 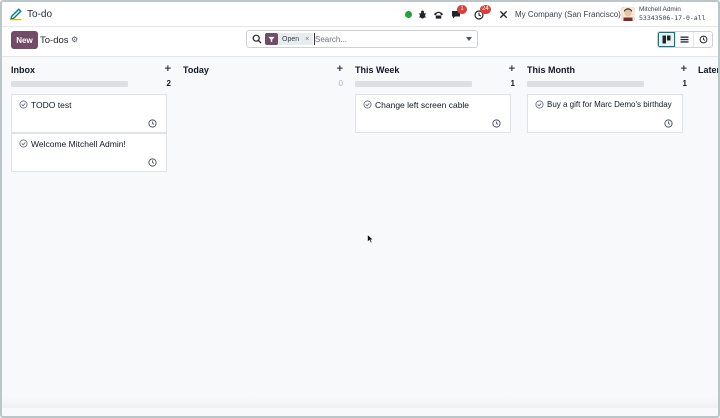 What do you see at coordinates (370, 239) in the screenshot?
I see `mouse-cursor-icon` at bounding box center [370, 239].